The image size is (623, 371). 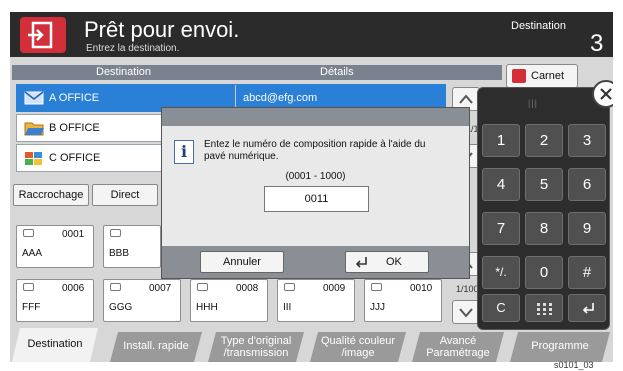 I want to click on send-icon, so click(x=43, y=35).